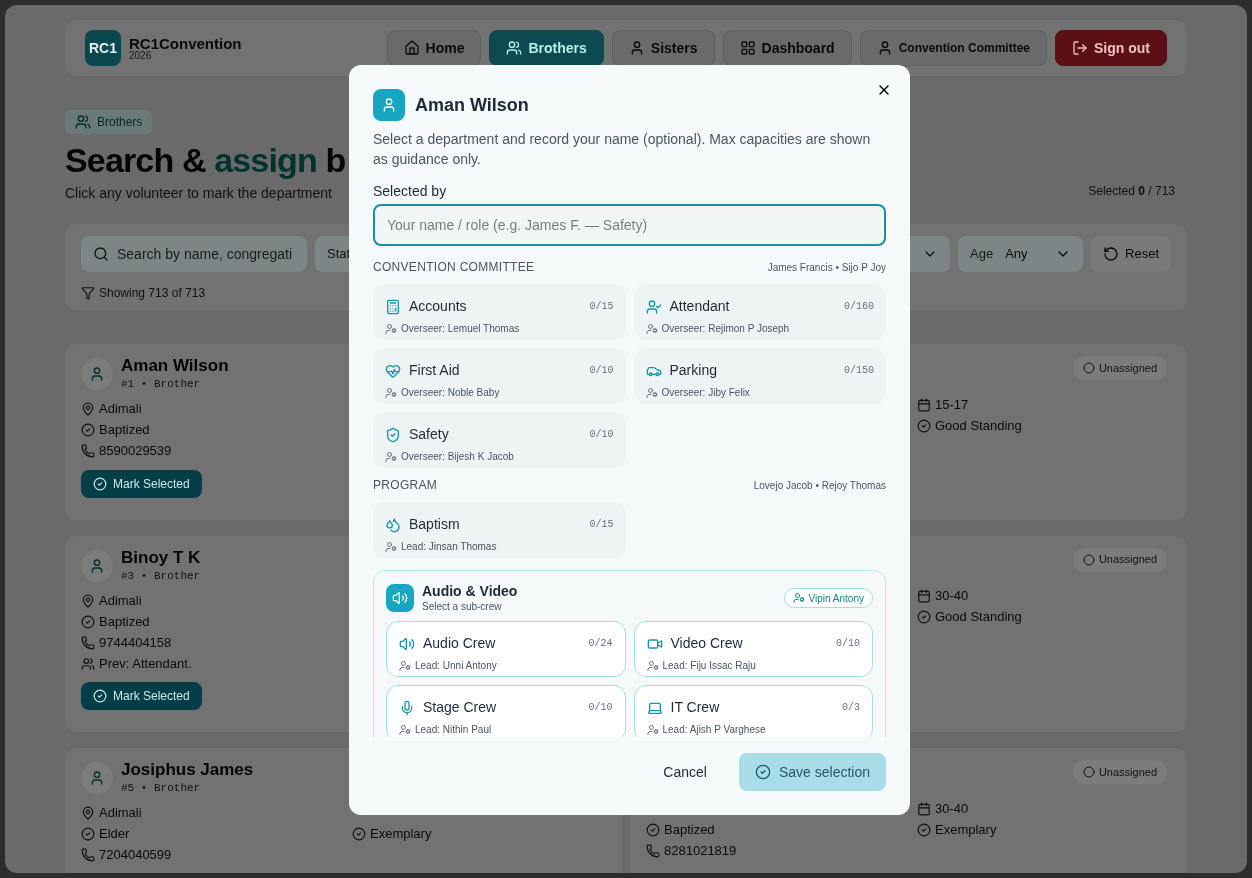 The height and width of the screenshot is (878, 1252). Describe the element at coordinates (187, 770) in the screenshot. I see `volunteer-name: Josiphus James` at that location.